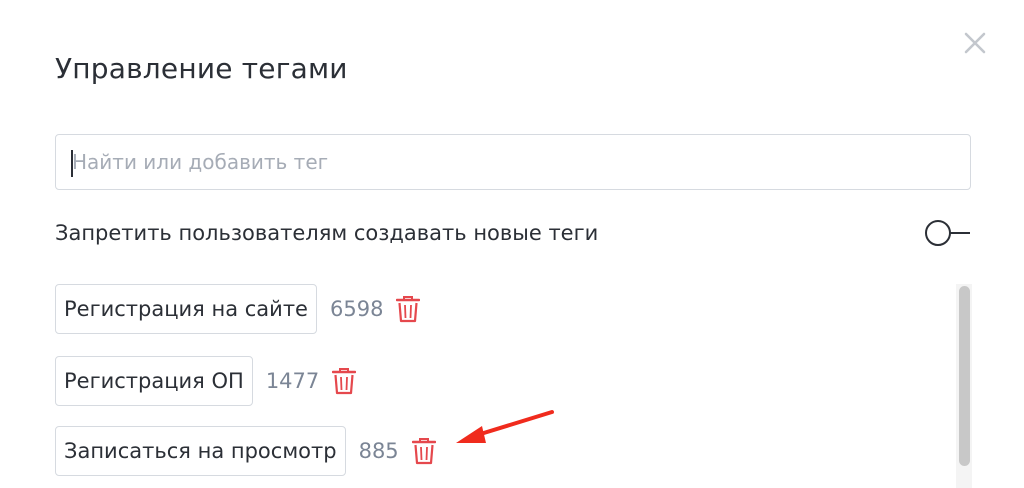 This screenshot has width=1024, height=488. What do you see at coordinates (200, 451) in the screenshot?
I see `tag-chip: Записаться на просмотр` at bounding box center [200, 451].